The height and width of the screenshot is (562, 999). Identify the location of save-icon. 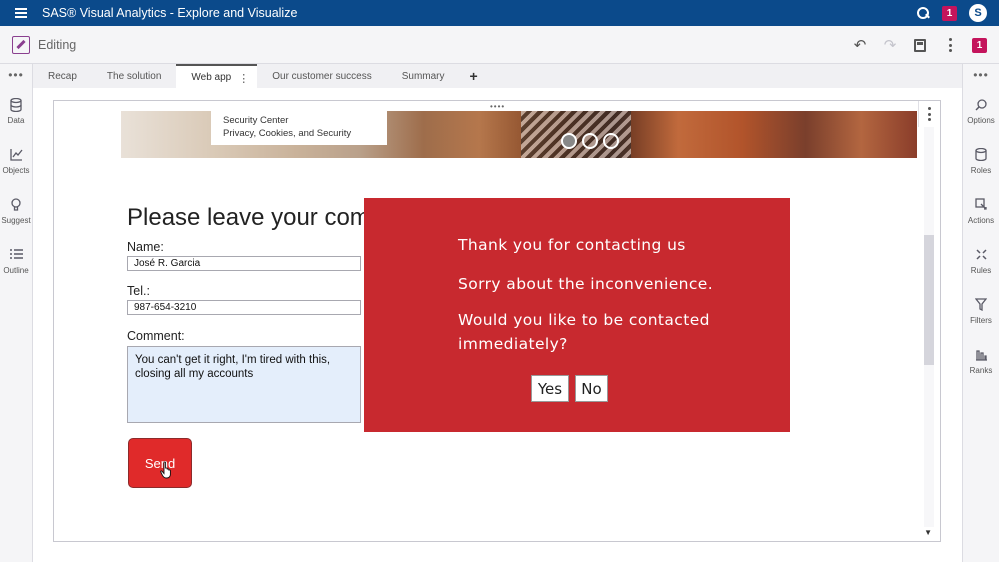
(920, 45).